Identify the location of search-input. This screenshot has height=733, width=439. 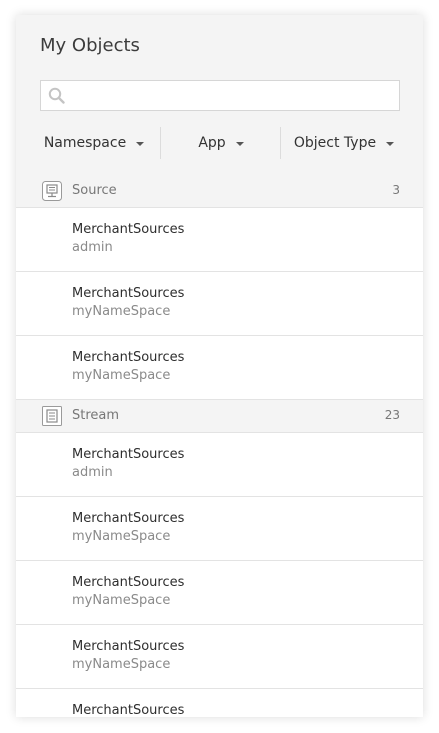
(231, 95).